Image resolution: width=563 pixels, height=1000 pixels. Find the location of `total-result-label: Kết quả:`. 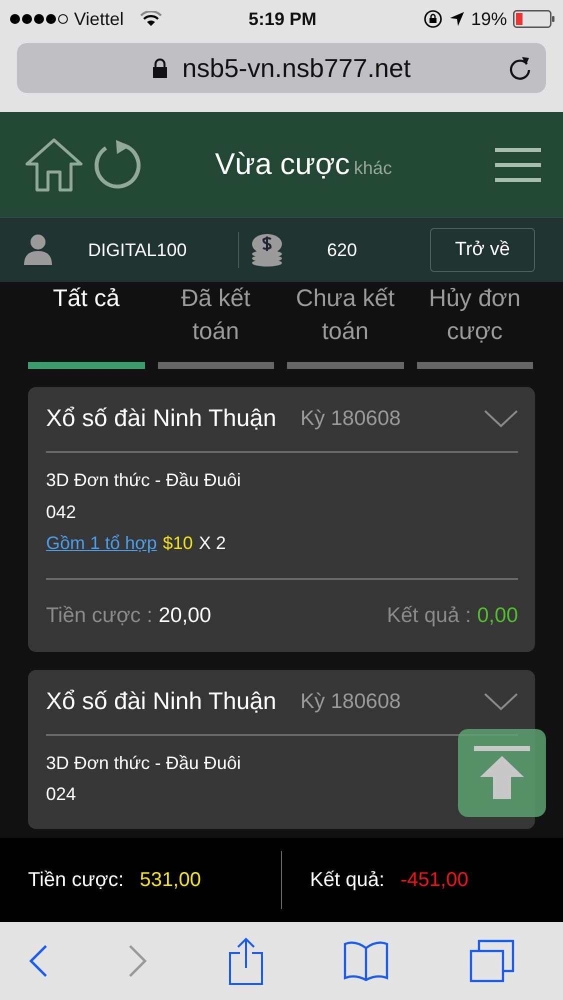

total-result-label: Kết quả: is located at coordinates (347, 880).